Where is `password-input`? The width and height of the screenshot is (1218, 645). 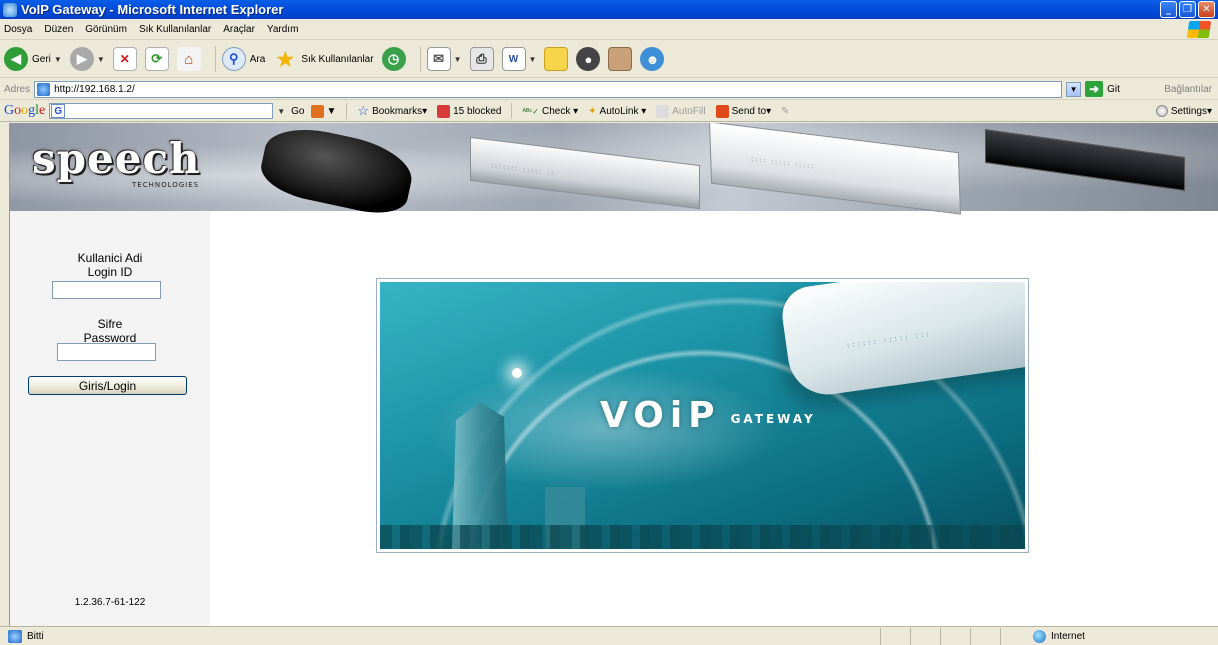 password-input is located at coordinates (106, 352).